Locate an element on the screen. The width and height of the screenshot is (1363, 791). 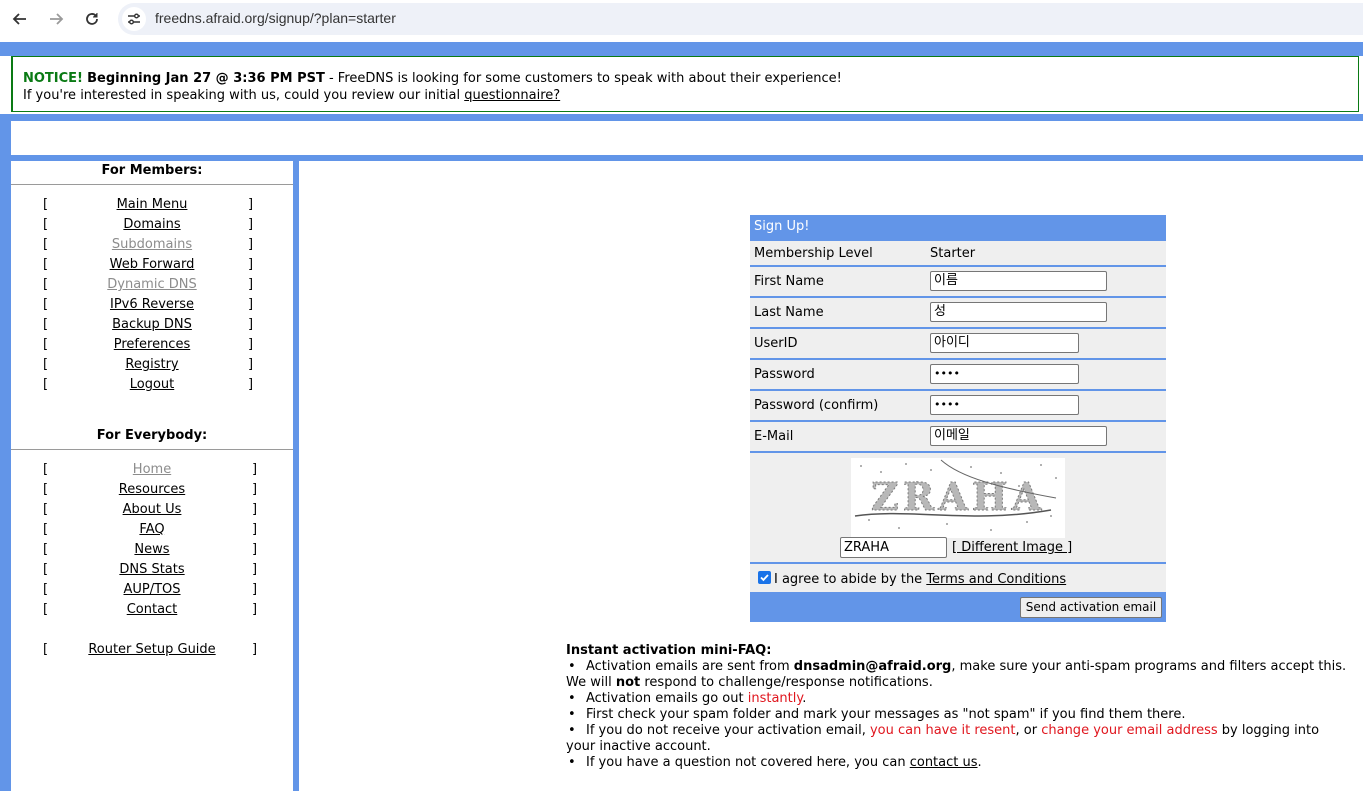
sidebar-link-registry: Registry is located at coordinates (152, 364).